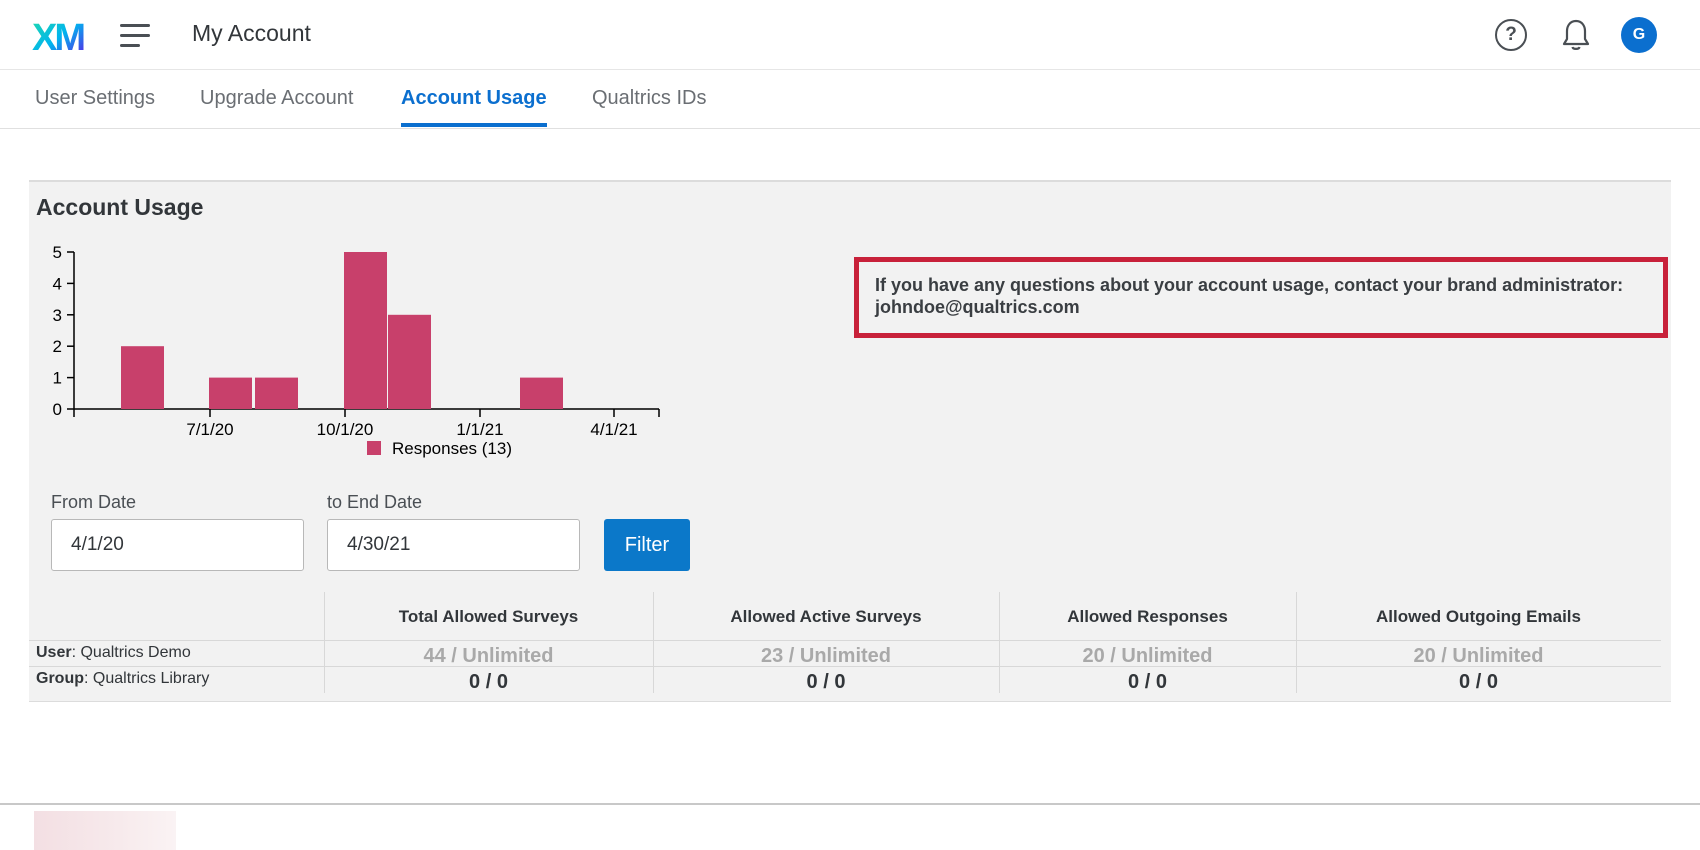 The height and width of the screenshot is (850, 1700). I want to click on tab-account-usage: Account Usage, so click(474, 107).